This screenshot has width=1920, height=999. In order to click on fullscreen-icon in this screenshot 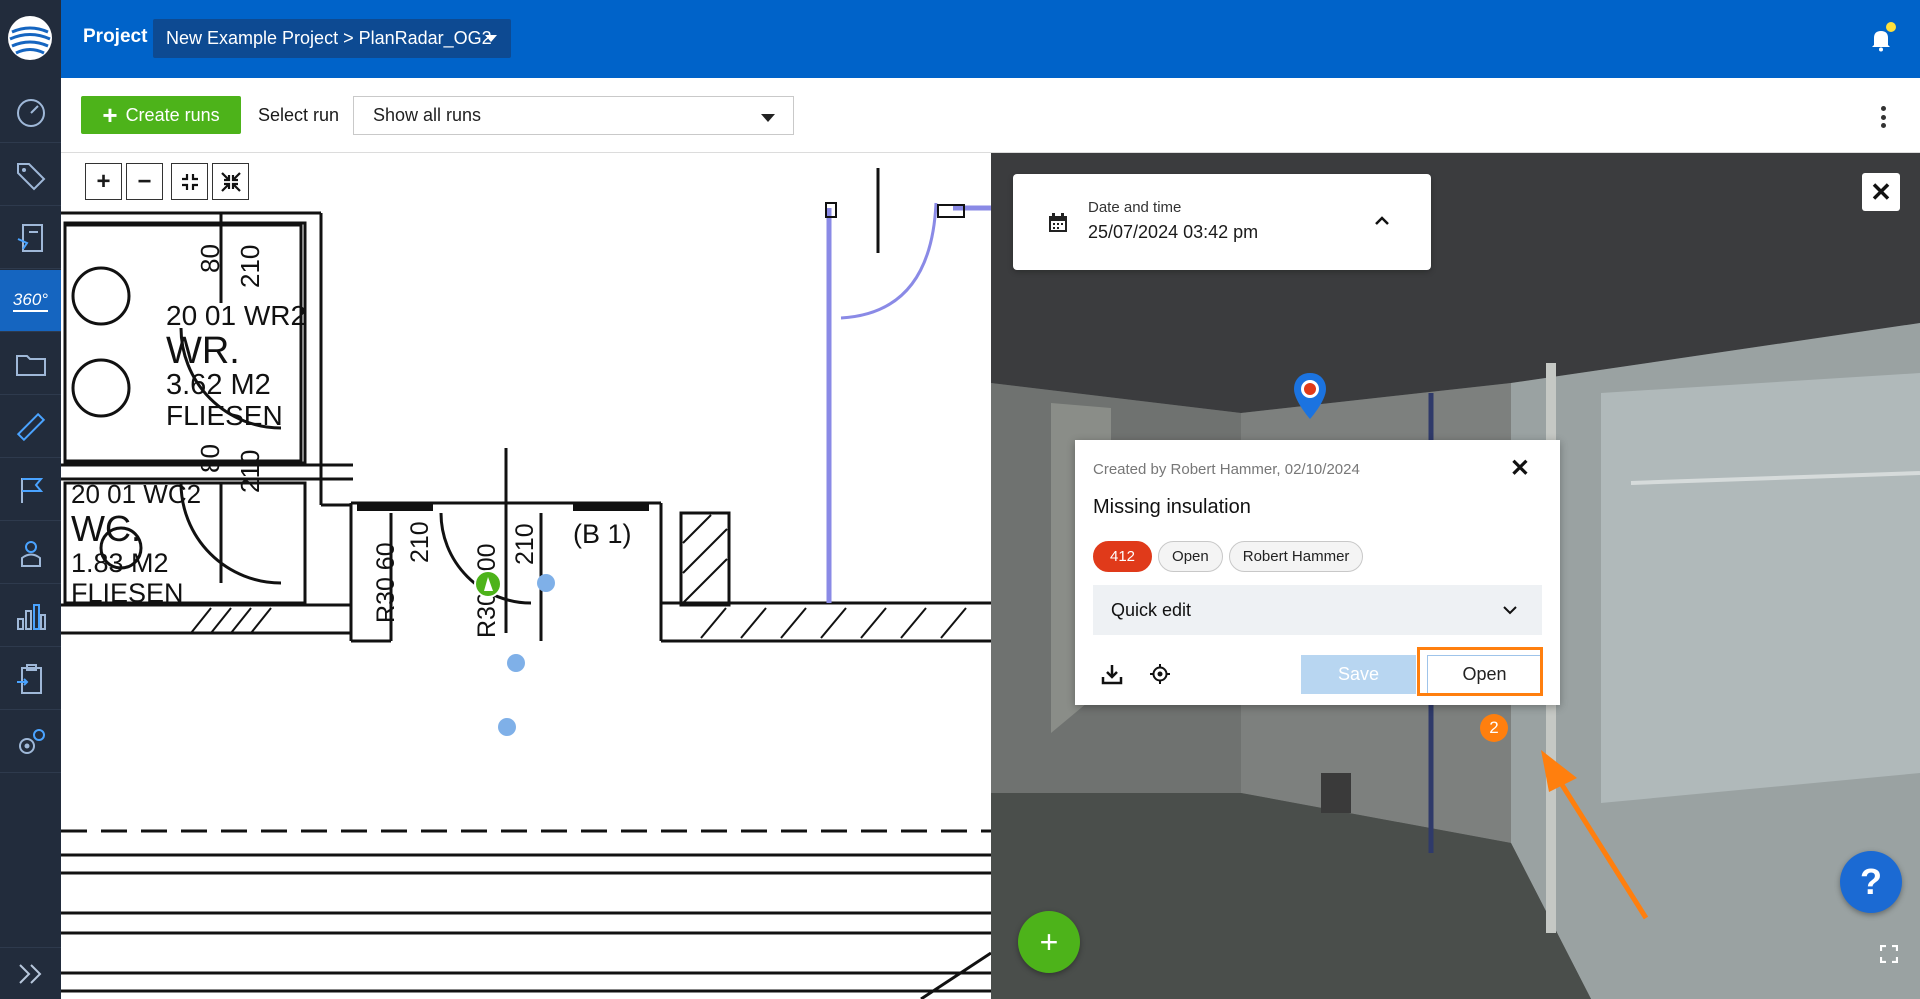, I will do `click(1889, 954)`.